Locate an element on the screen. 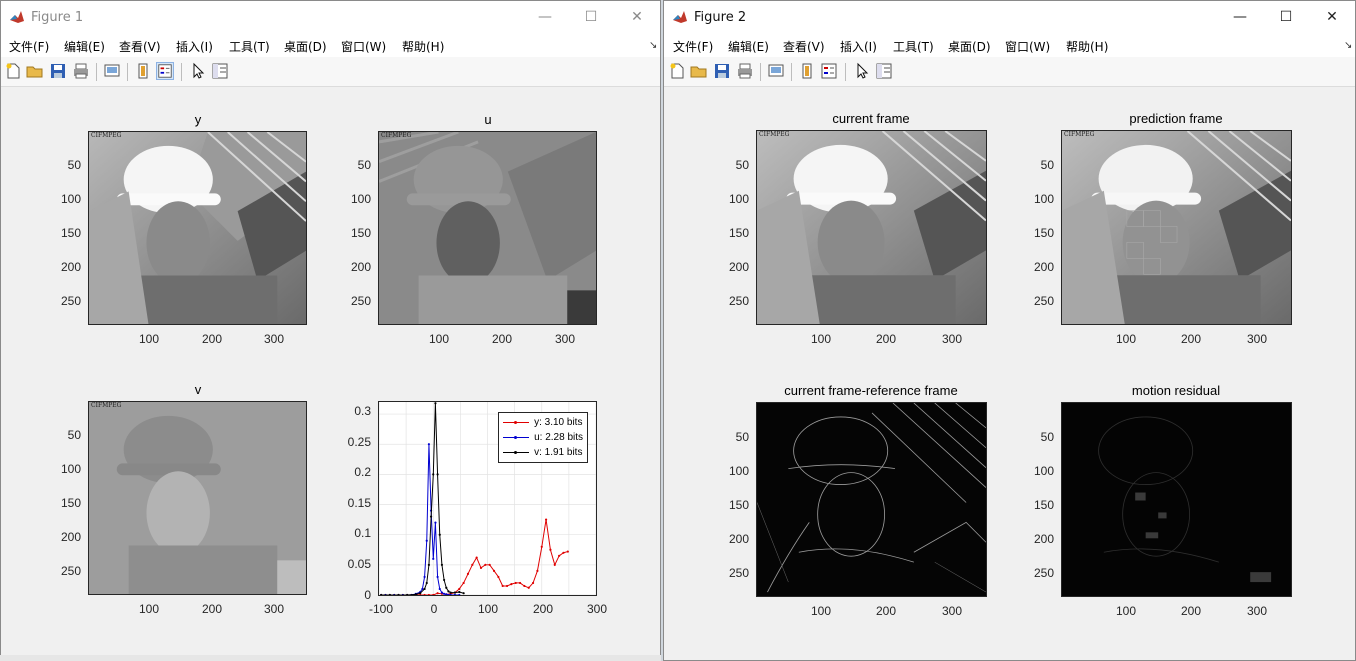 This screenshot has width=1356, height=661. window-title: Figure 2 is located at coordinates (720, 17).